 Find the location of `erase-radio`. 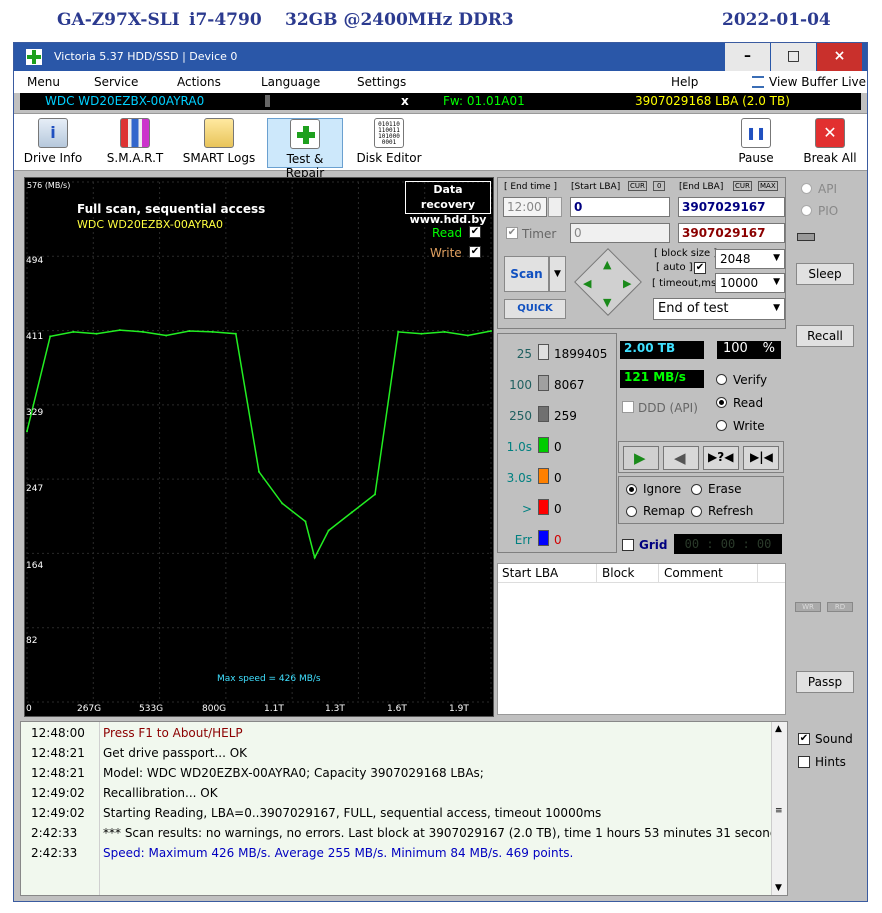

erase-radio is located at coordinates (696, 489).